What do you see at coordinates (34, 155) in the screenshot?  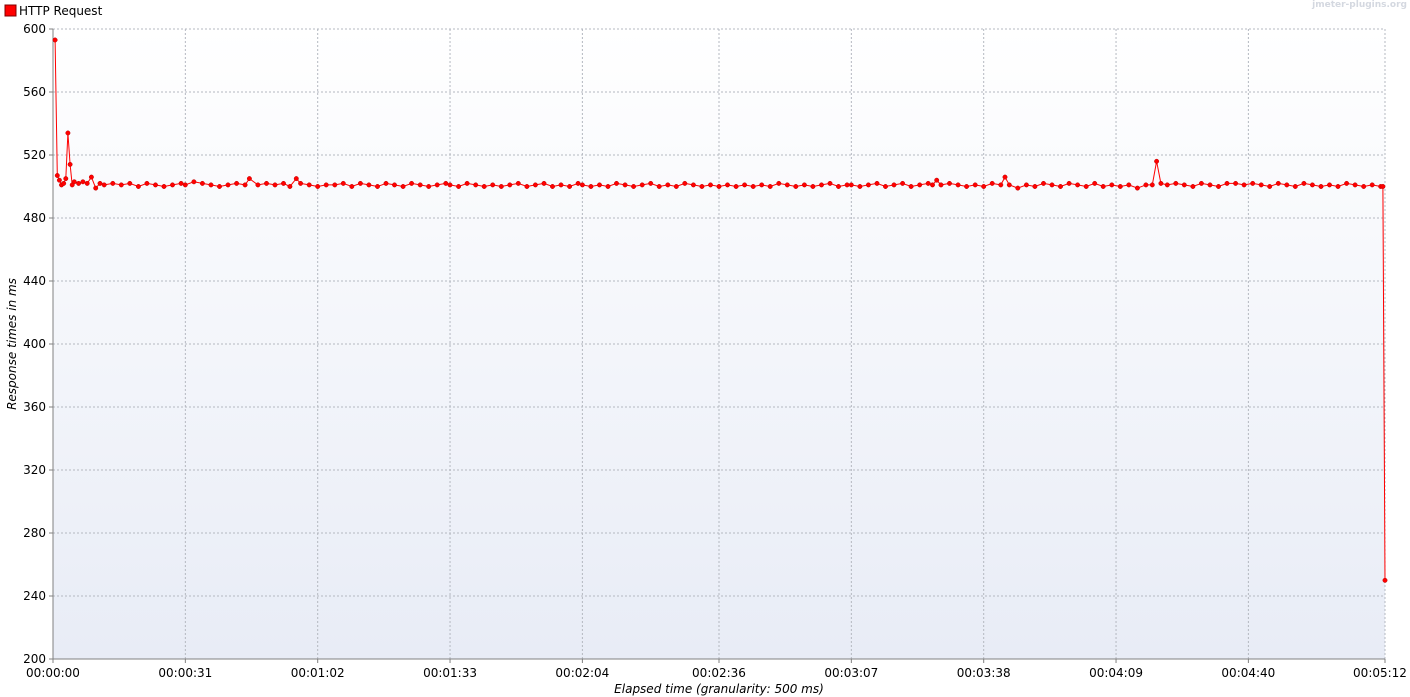 I see `y-tick-label: 520` at bounding box center [34, 155].